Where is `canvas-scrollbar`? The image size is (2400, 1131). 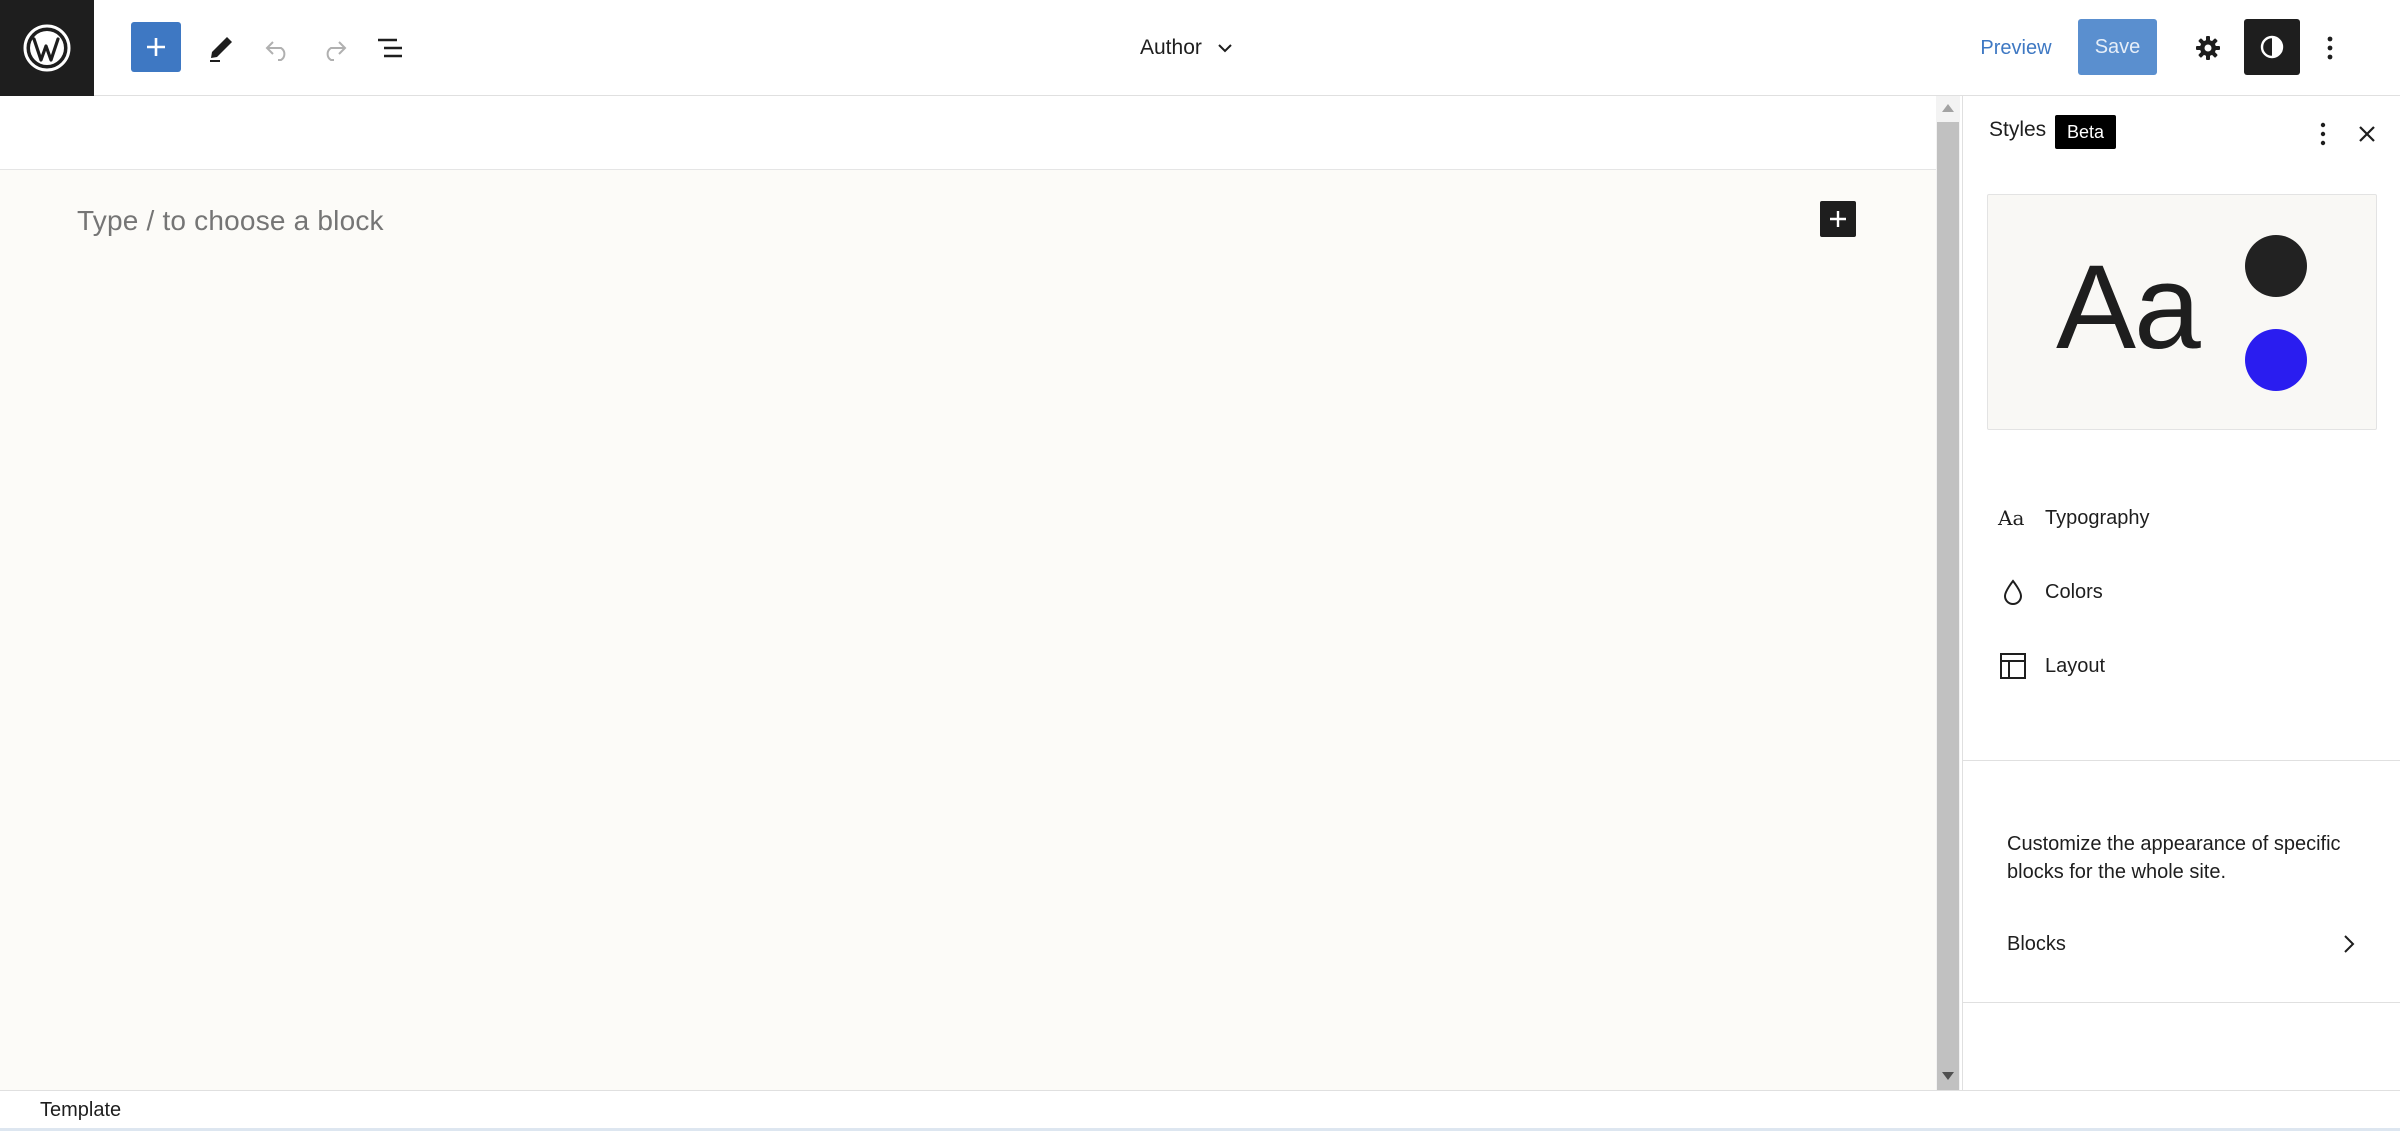 canvas-scrollbar is located at coordinates (1948, 595).